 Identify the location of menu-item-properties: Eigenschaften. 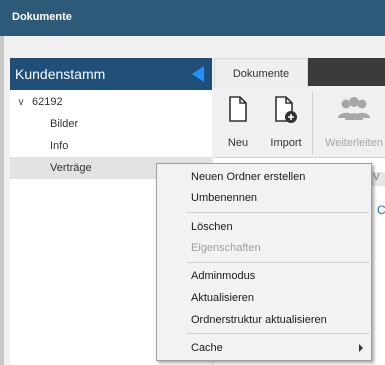
(264, 248).